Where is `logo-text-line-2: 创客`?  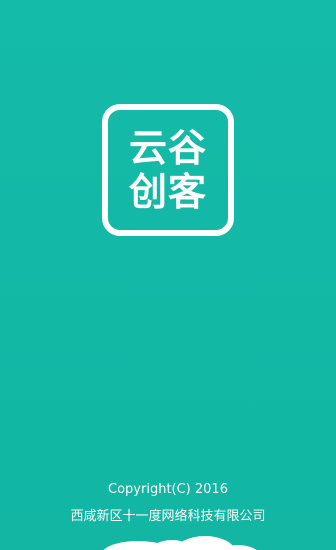
logo-text-line-2: 创客 is located at coordinates (167, 192).